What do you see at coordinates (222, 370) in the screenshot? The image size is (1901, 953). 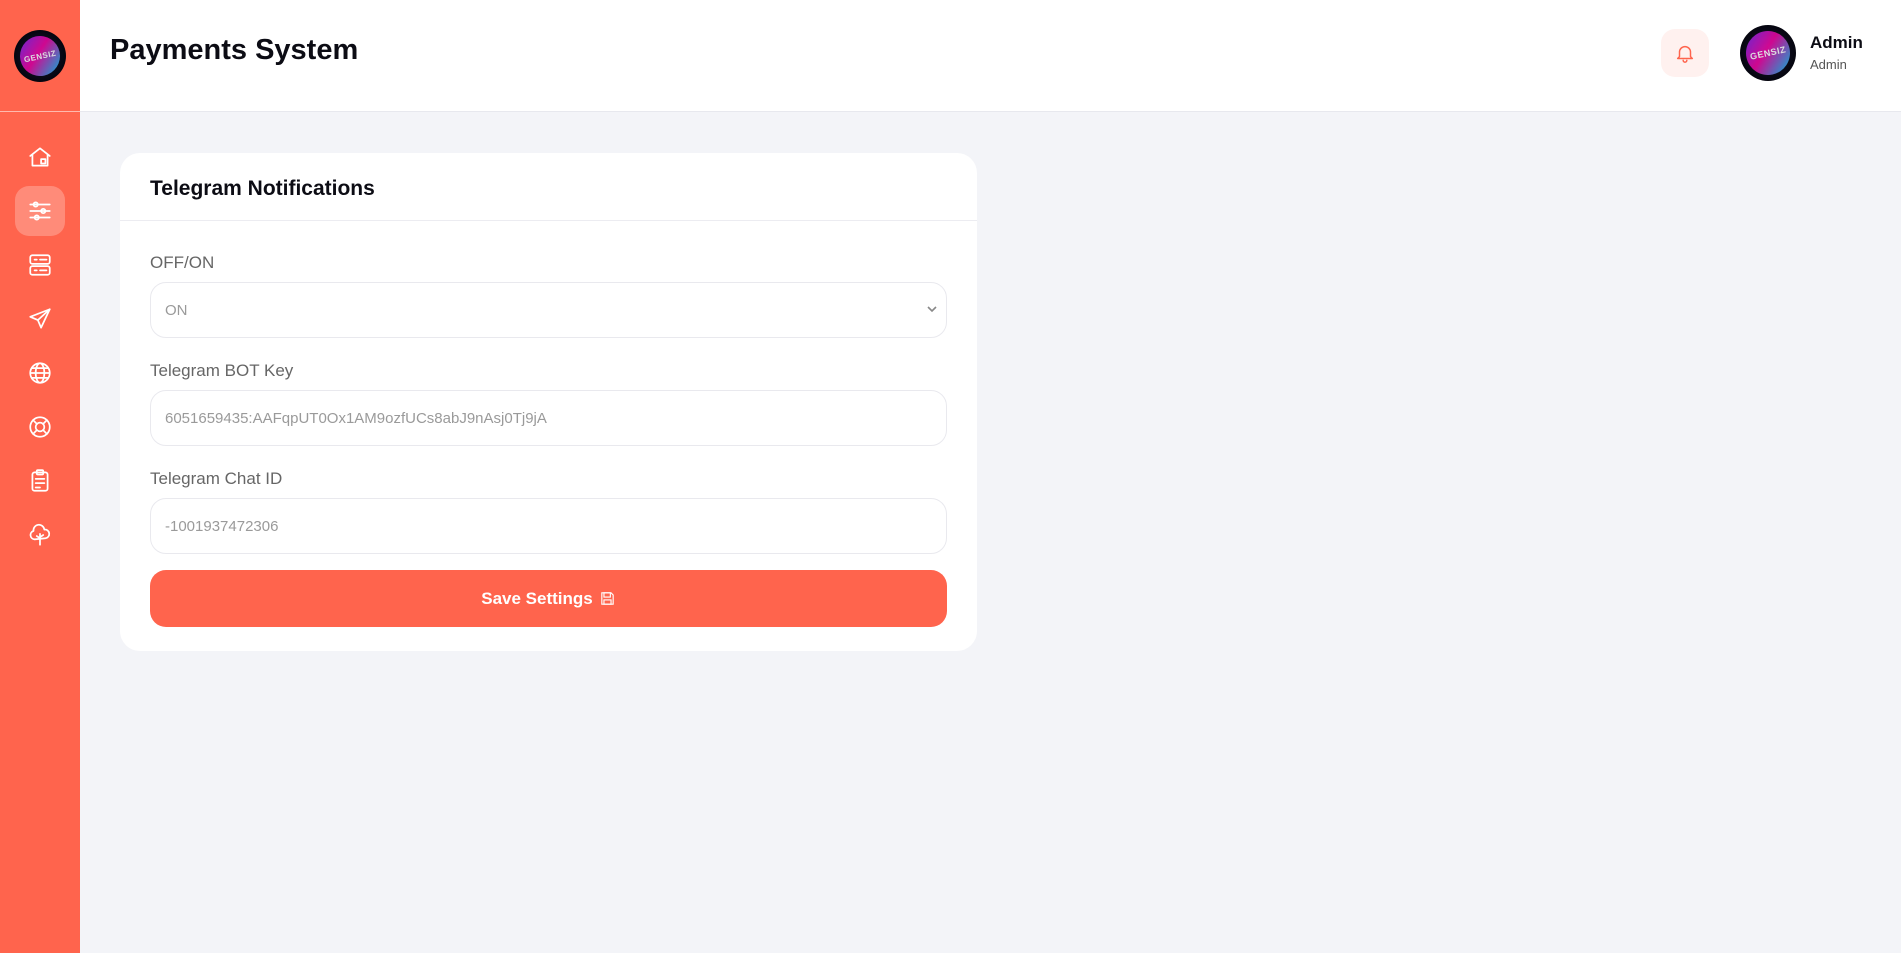 I see `bot-key-label: Telegram BOT Key` at bounding box center [222, 370].